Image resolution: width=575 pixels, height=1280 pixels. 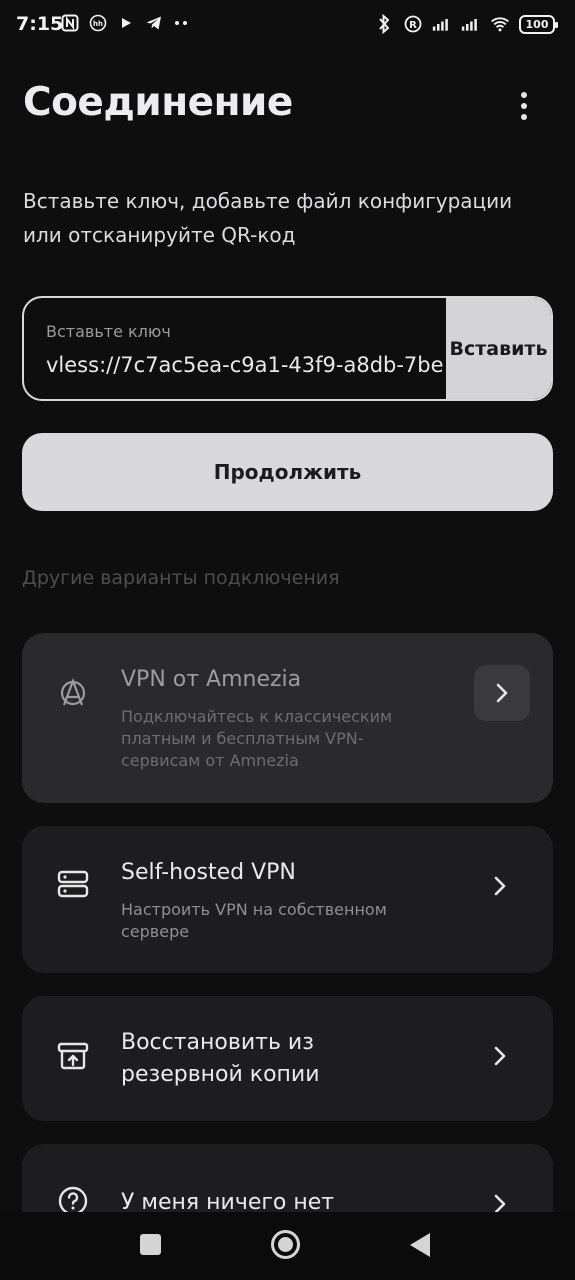 What do you see at coordinates (287, 472) in the screenshot?
I see `continue-button: Продолжить` at bounding box center [287, 472].